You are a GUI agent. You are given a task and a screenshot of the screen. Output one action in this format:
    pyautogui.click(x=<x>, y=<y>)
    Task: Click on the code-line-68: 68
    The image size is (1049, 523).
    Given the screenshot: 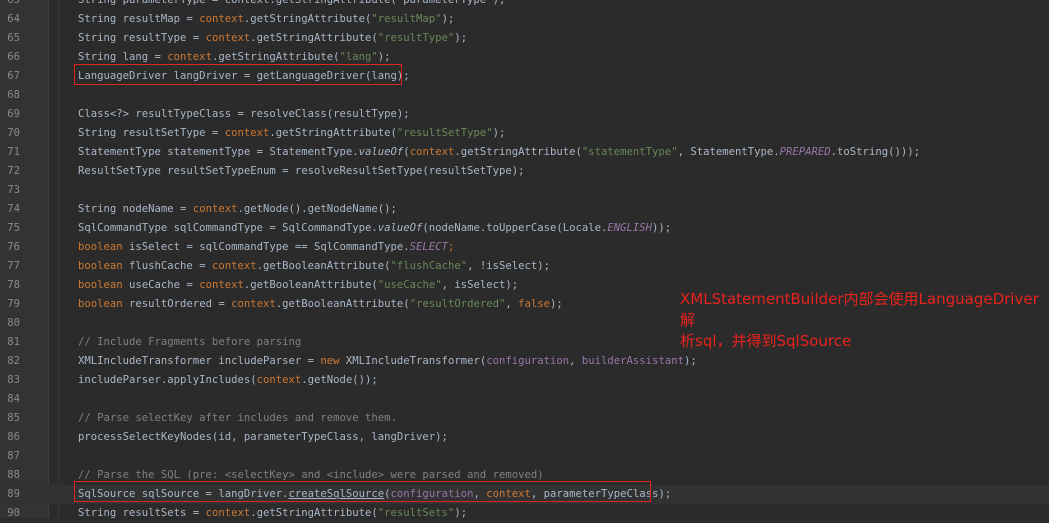 What is the action you would take?
    pyautogui.click(x=524, y=95)
    